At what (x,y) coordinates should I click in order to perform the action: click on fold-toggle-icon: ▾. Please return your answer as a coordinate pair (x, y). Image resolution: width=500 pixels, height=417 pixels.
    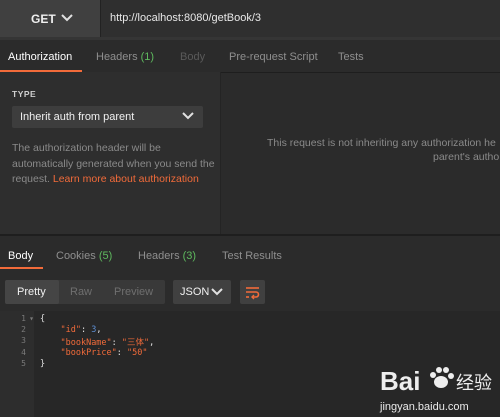
    Looking at the image, I should click on (30, 318).